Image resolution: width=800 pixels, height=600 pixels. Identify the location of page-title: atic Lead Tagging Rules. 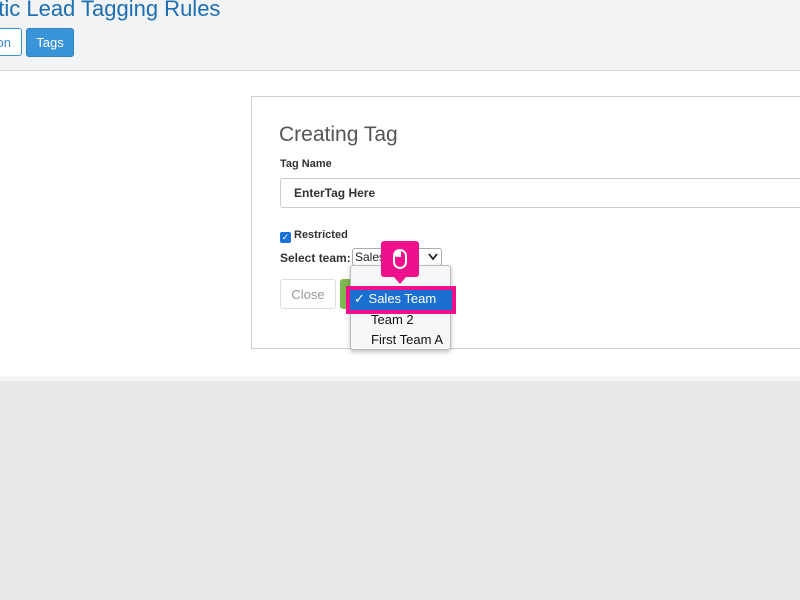
(110, 10).